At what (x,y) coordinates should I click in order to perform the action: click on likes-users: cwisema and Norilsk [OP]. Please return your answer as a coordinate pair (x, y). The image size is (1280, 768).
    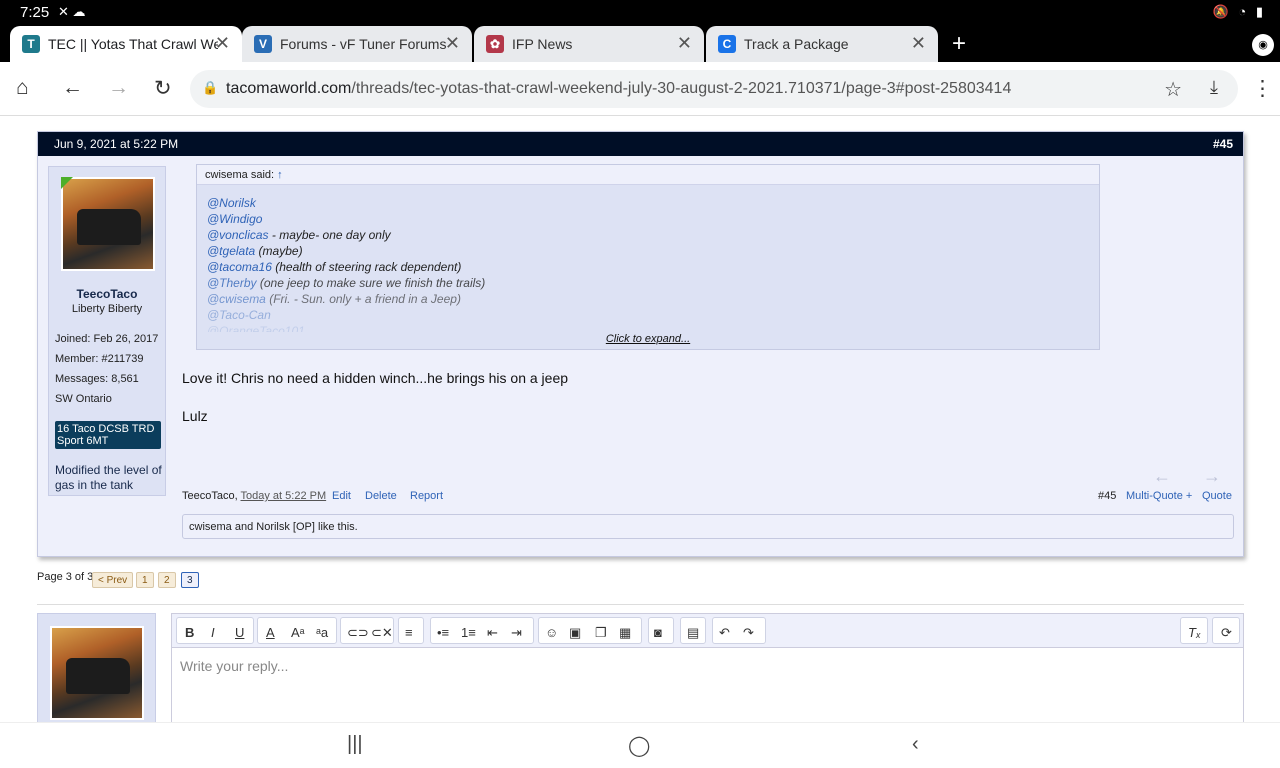
    Looking at the image, I should click on (252, 527).